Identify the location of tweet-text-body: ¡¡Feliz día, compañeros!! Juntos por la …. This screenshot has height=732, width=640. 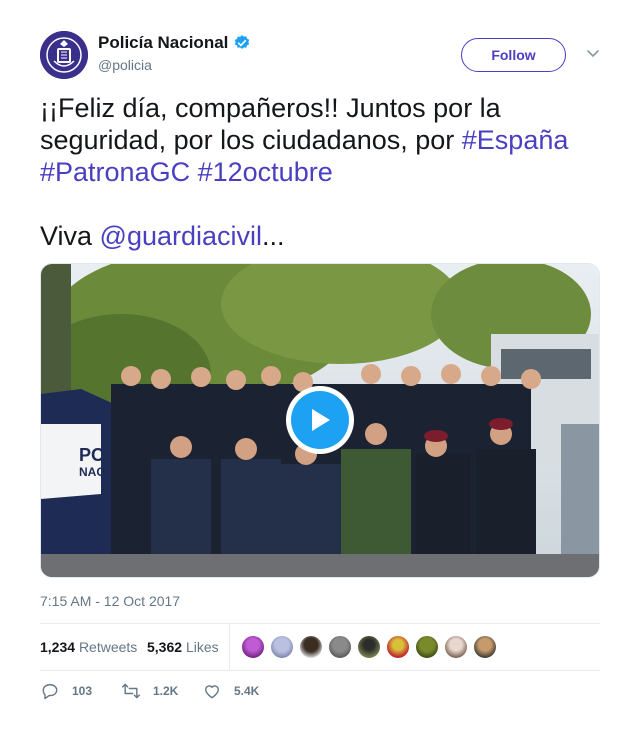
(274, 124).